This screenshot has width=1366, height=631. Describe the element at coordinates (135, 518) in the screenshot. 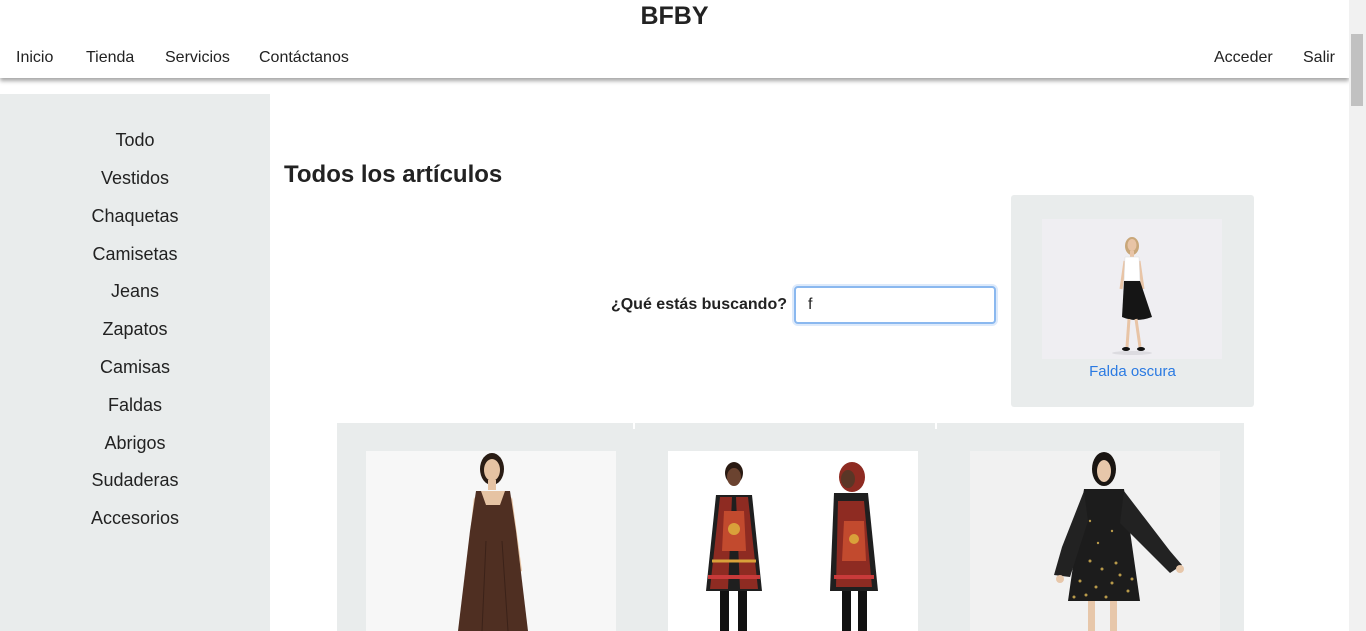

I see `sidebar-item-accesorios: Accesorios` at that location.